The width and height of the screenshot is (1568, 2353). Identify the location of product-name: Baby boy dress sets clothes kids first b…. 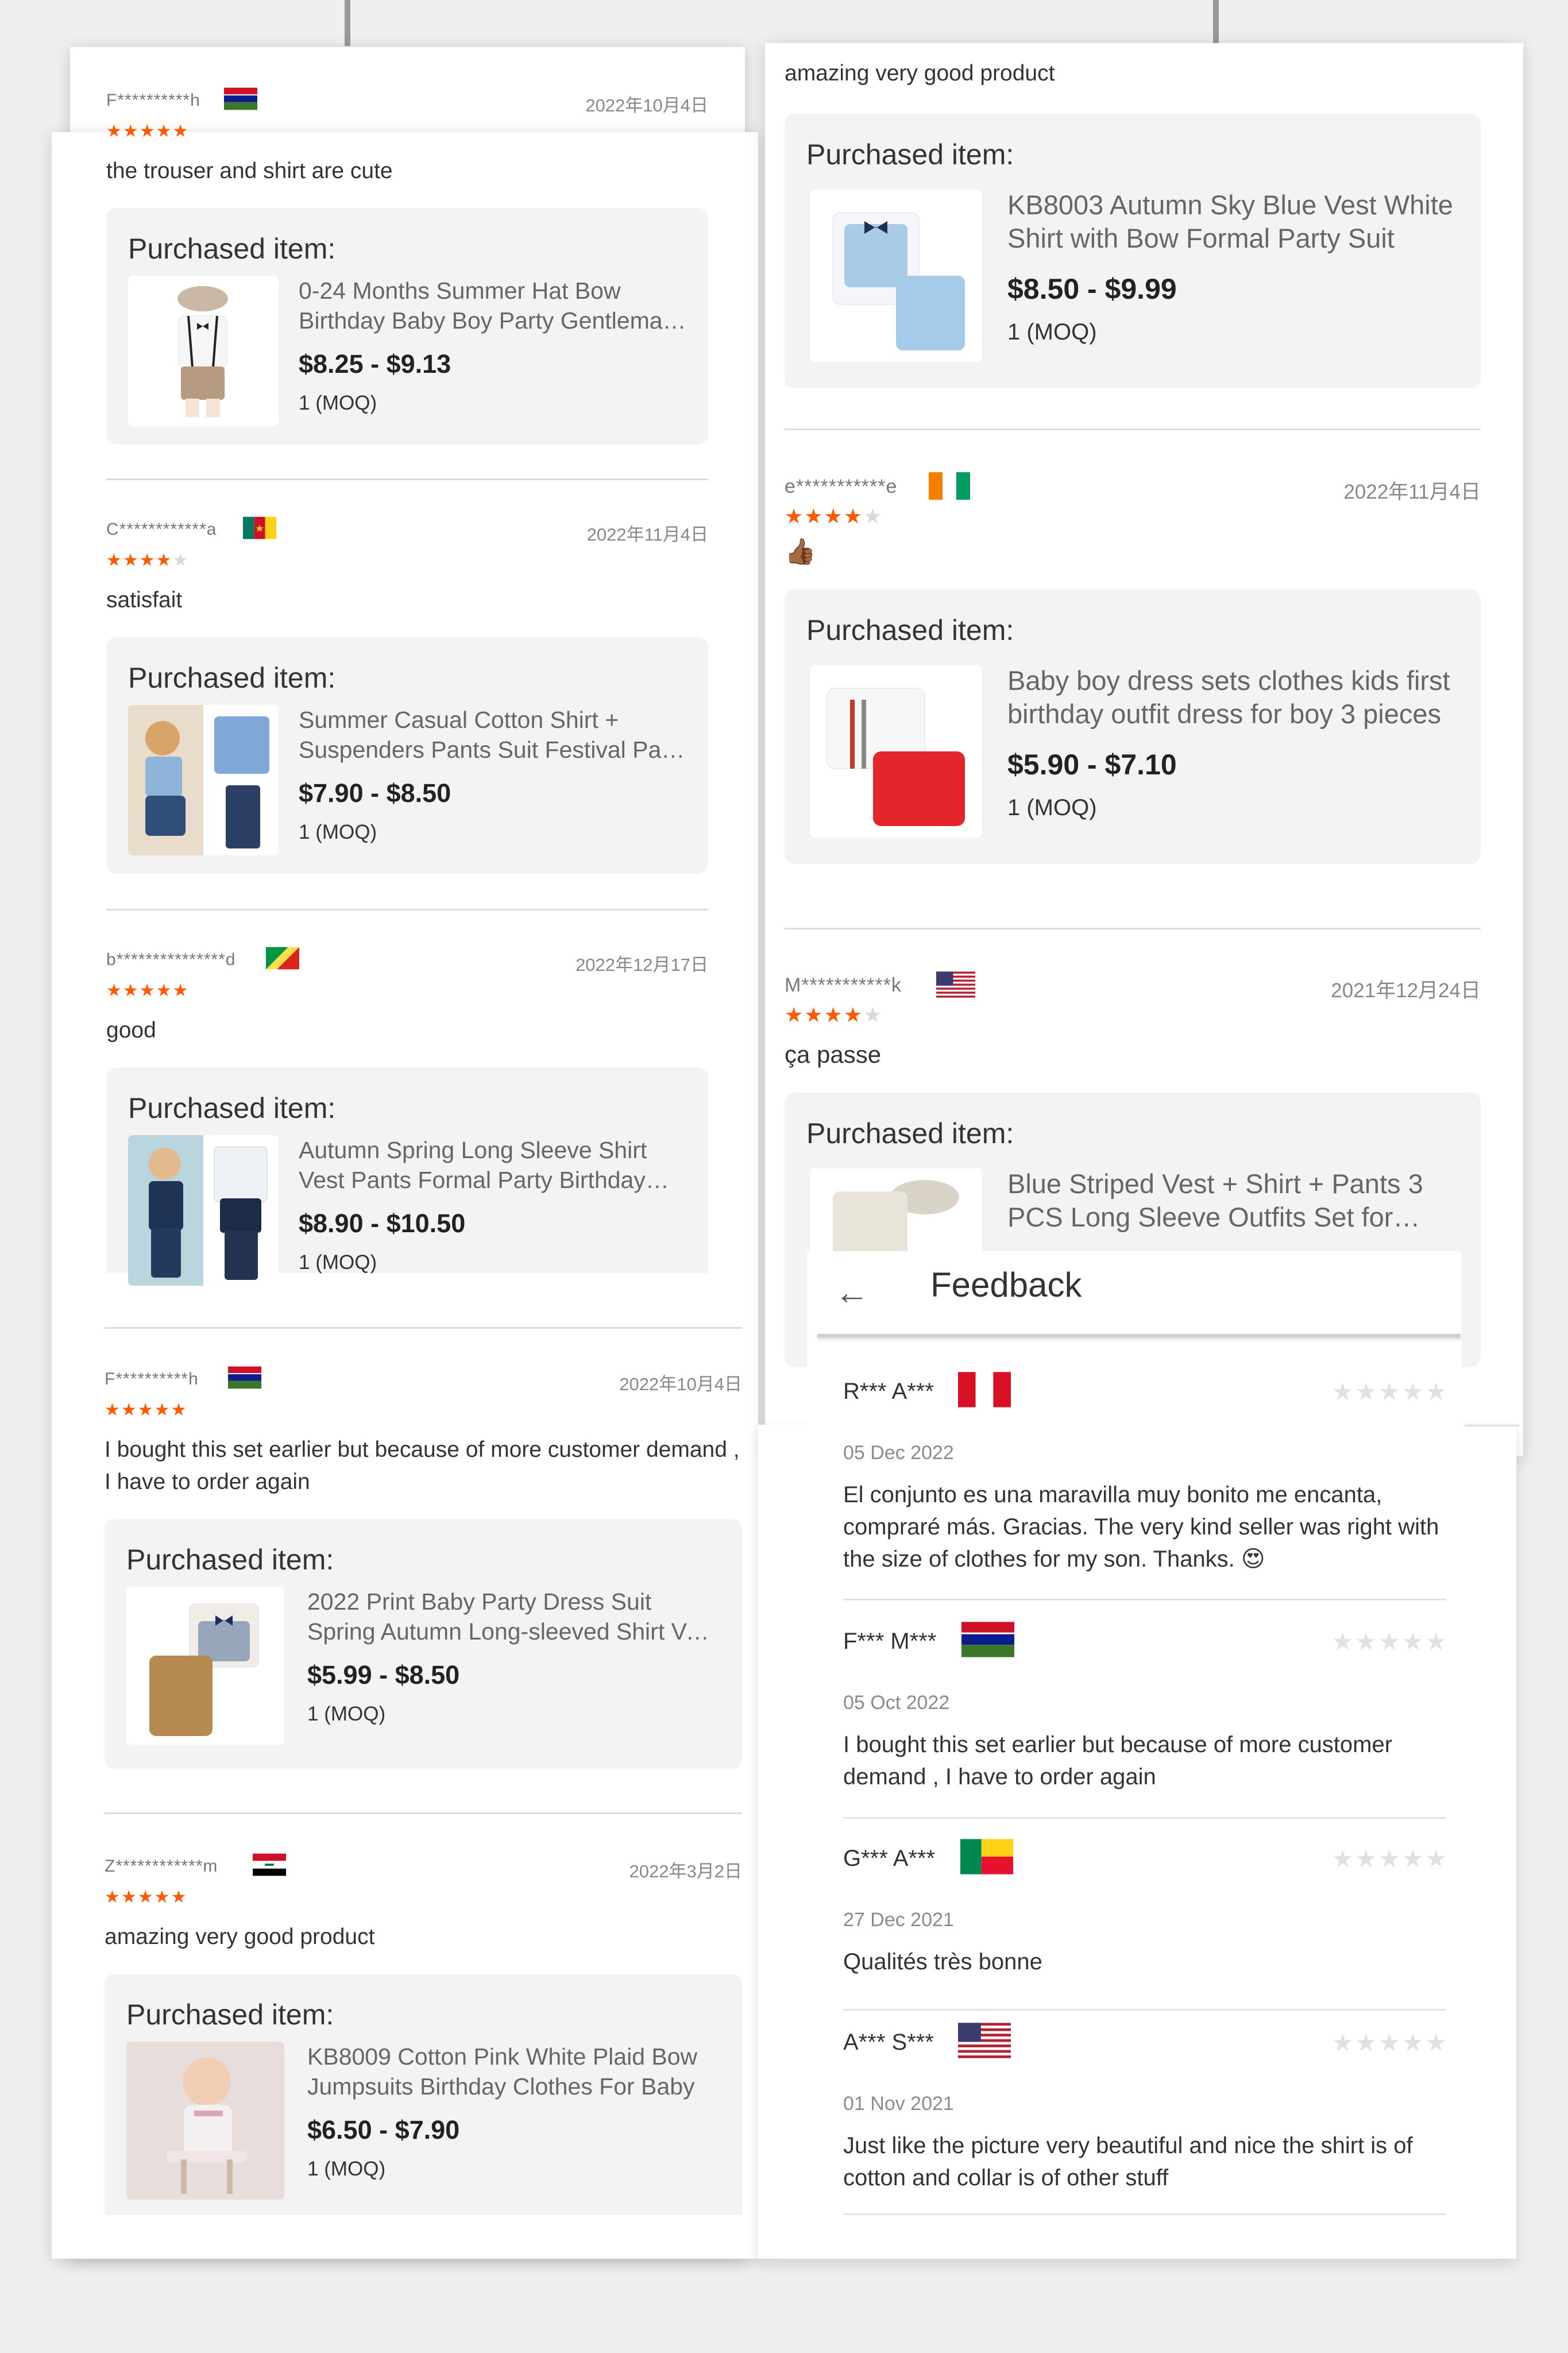
(1233, 697).